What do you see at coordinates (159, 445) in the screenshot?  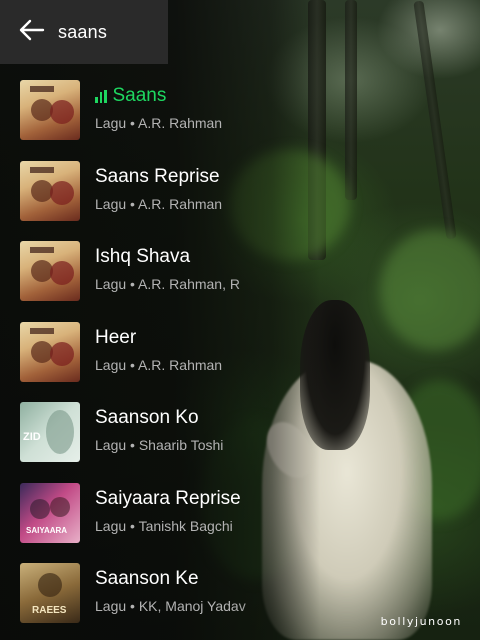 I see `track-subtitle: Lagu • Shaarib Toshi` at bounding box center [159, 445].